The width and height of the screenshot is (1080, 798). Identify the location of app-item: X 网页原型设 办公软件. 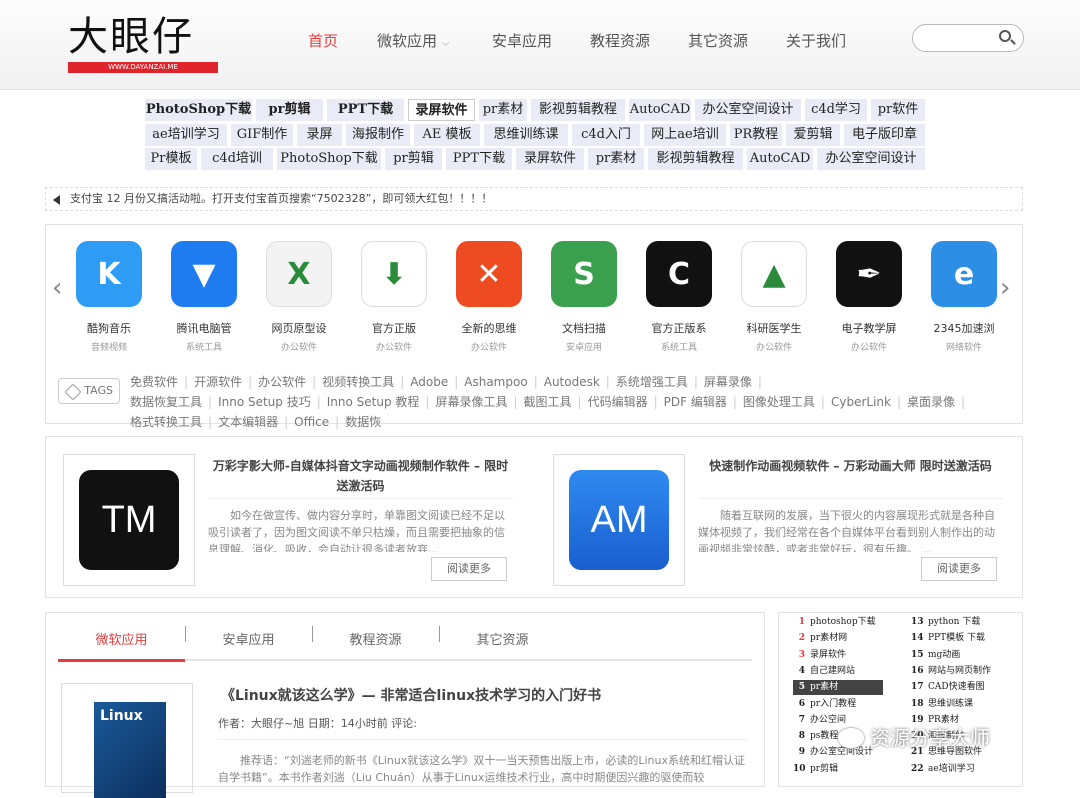
(299, 297).